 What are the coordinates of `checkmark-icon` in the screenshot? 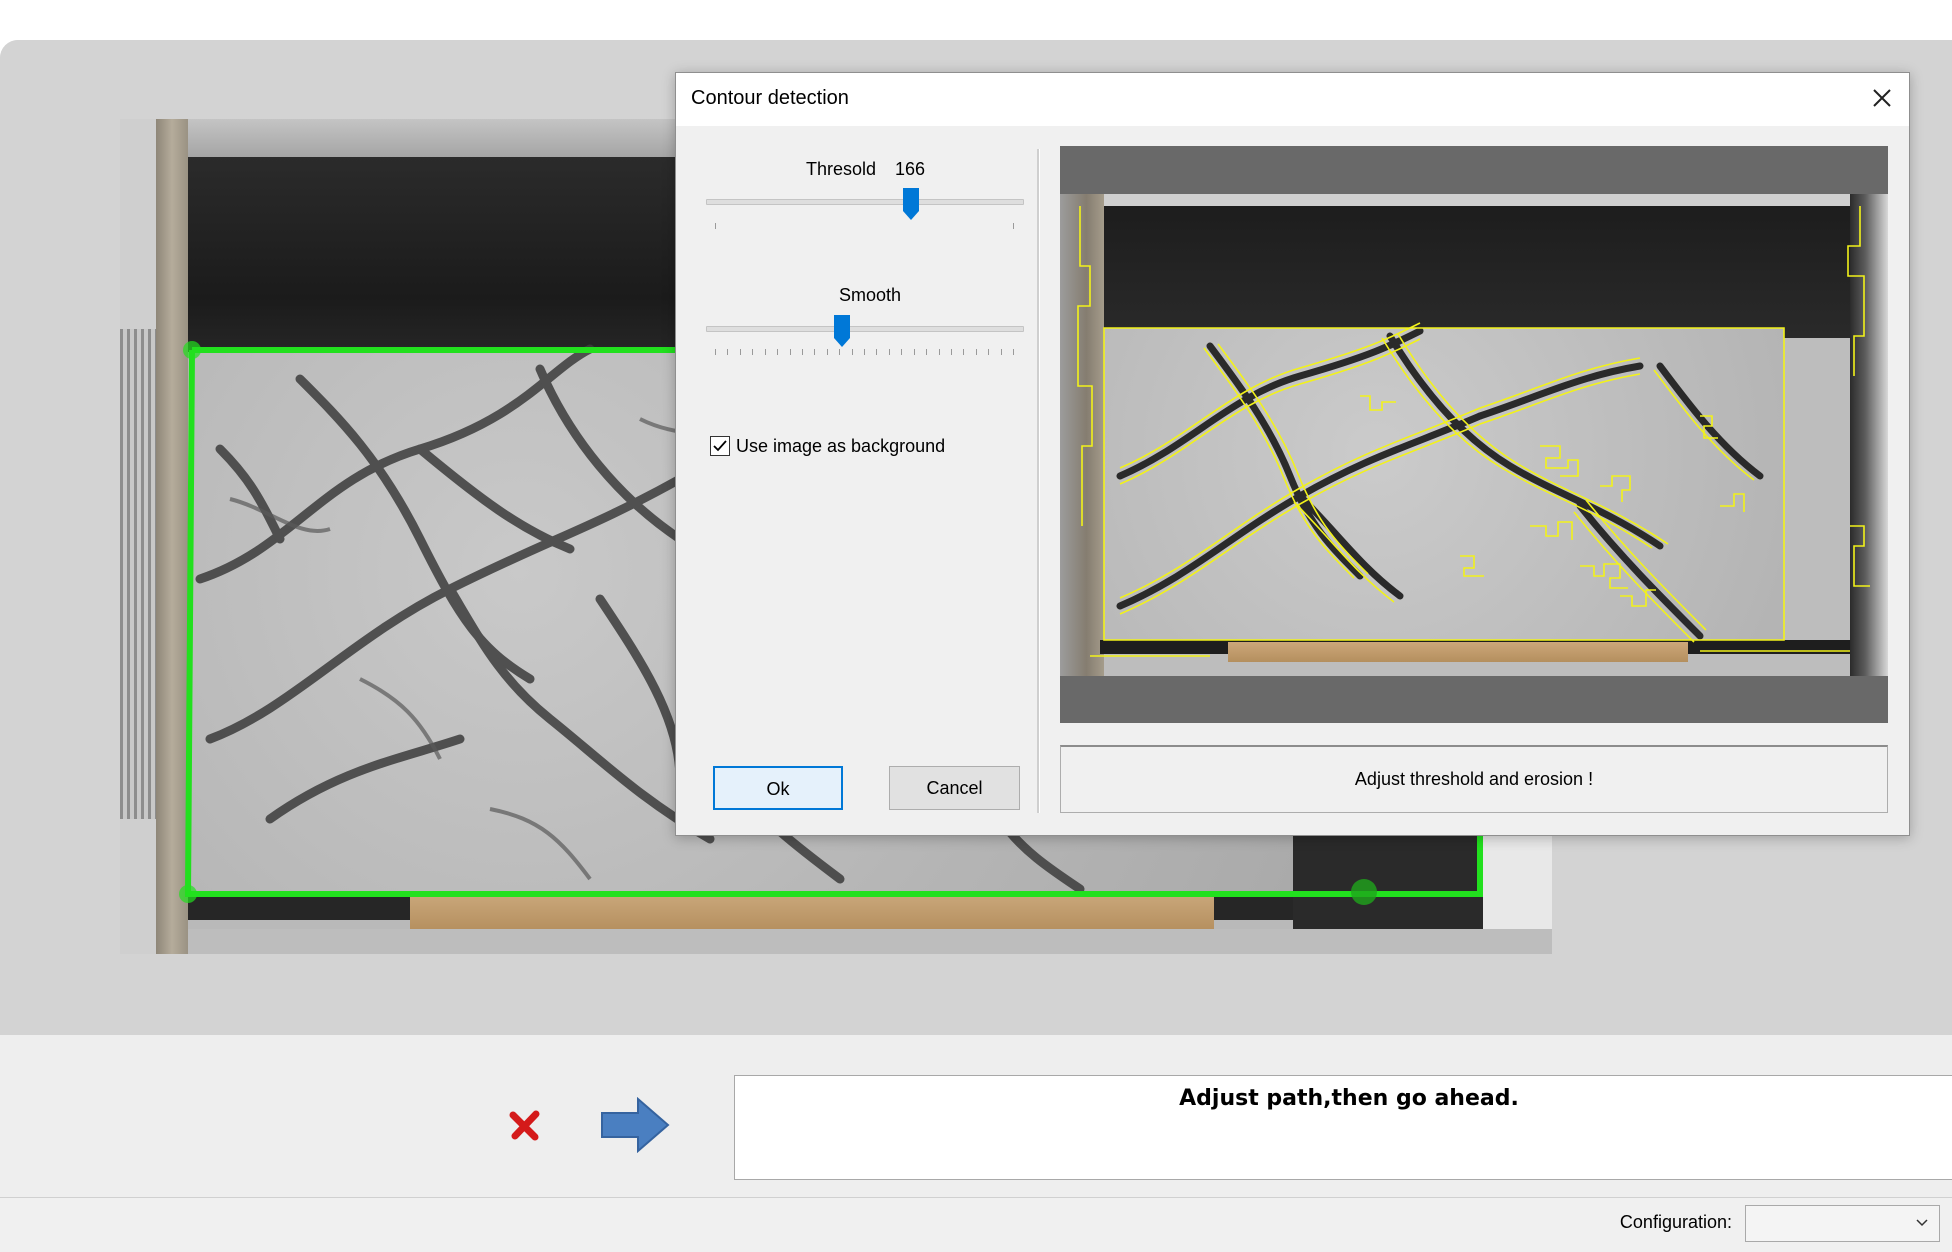 It's located at (720, 446).